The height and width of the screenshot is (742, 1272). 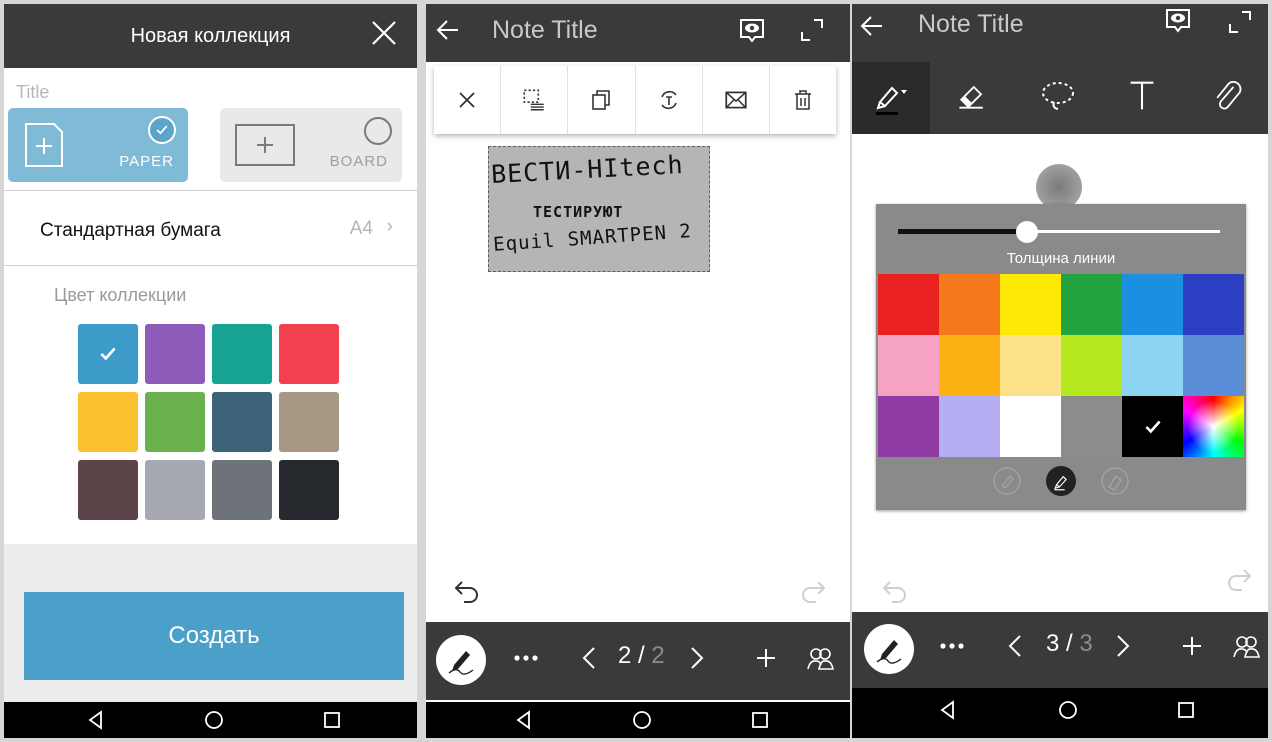 I want to click on convert-text-button, so click(x=669, y=100).